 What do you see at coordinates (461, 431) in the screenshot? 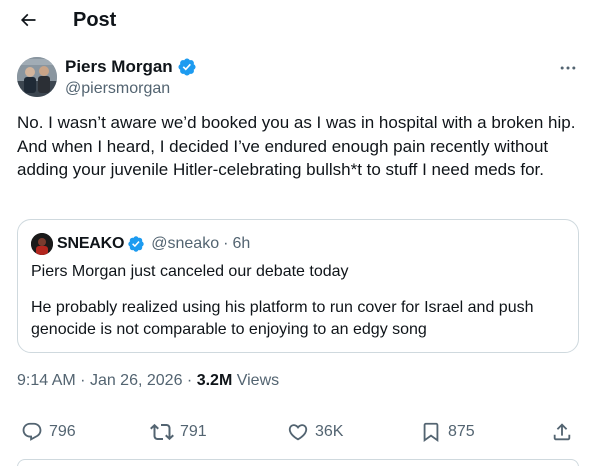
I see `bookmark-count: 875` at bounding box center [461, 431].